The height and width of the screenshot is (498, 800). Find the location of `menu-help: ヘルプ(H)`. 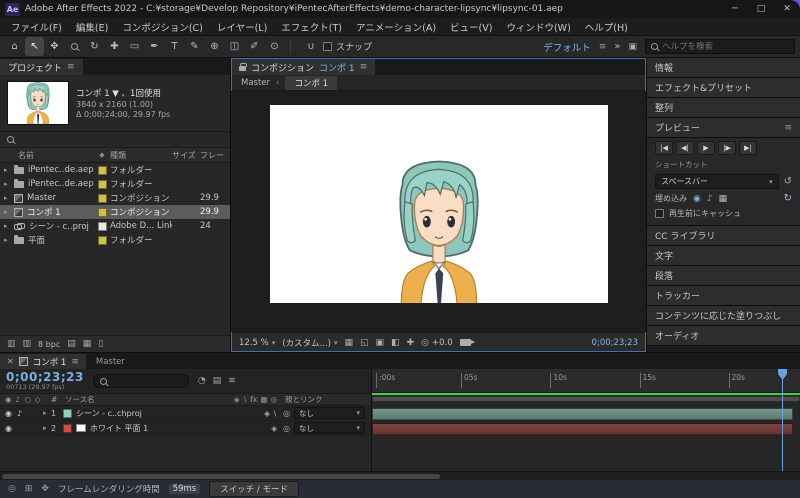

menu-help: ヘルプ(H) is located at coordinates (606, 27).